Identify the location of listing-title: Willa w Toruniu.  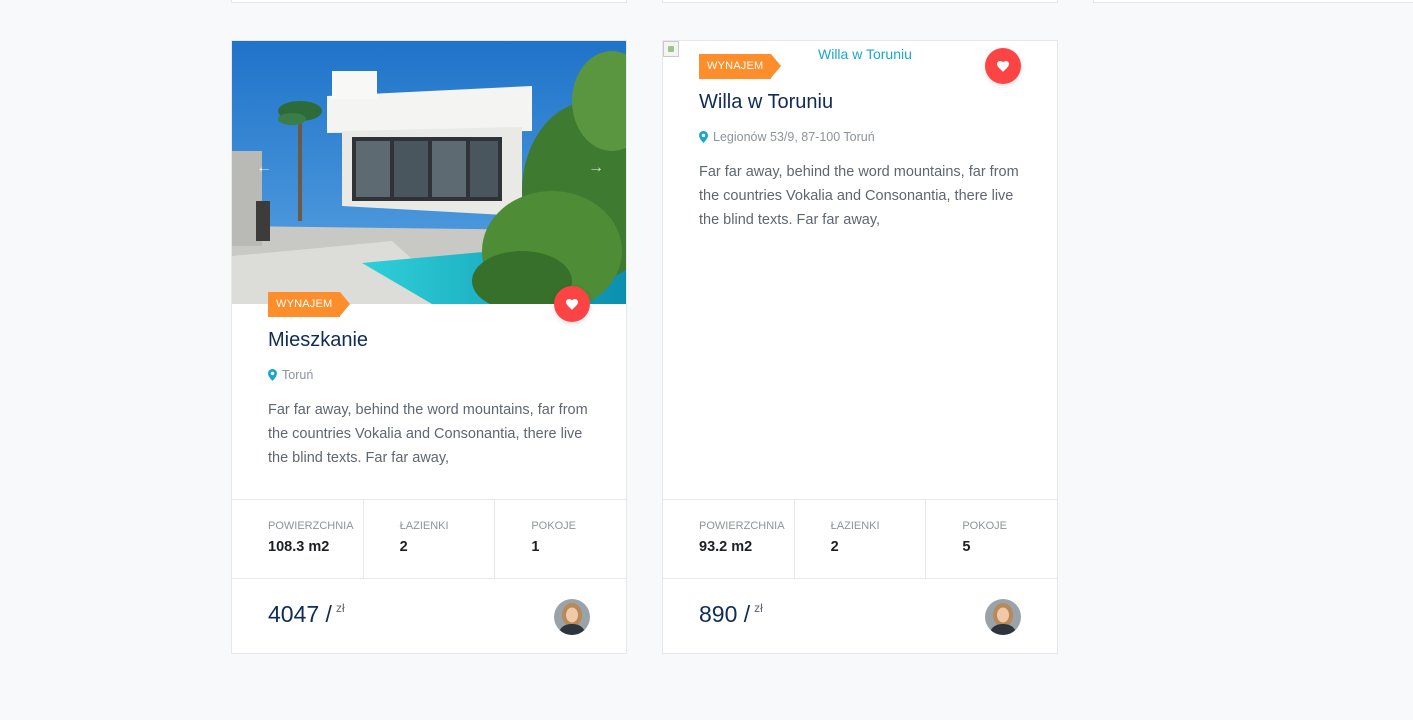
(766, 102).